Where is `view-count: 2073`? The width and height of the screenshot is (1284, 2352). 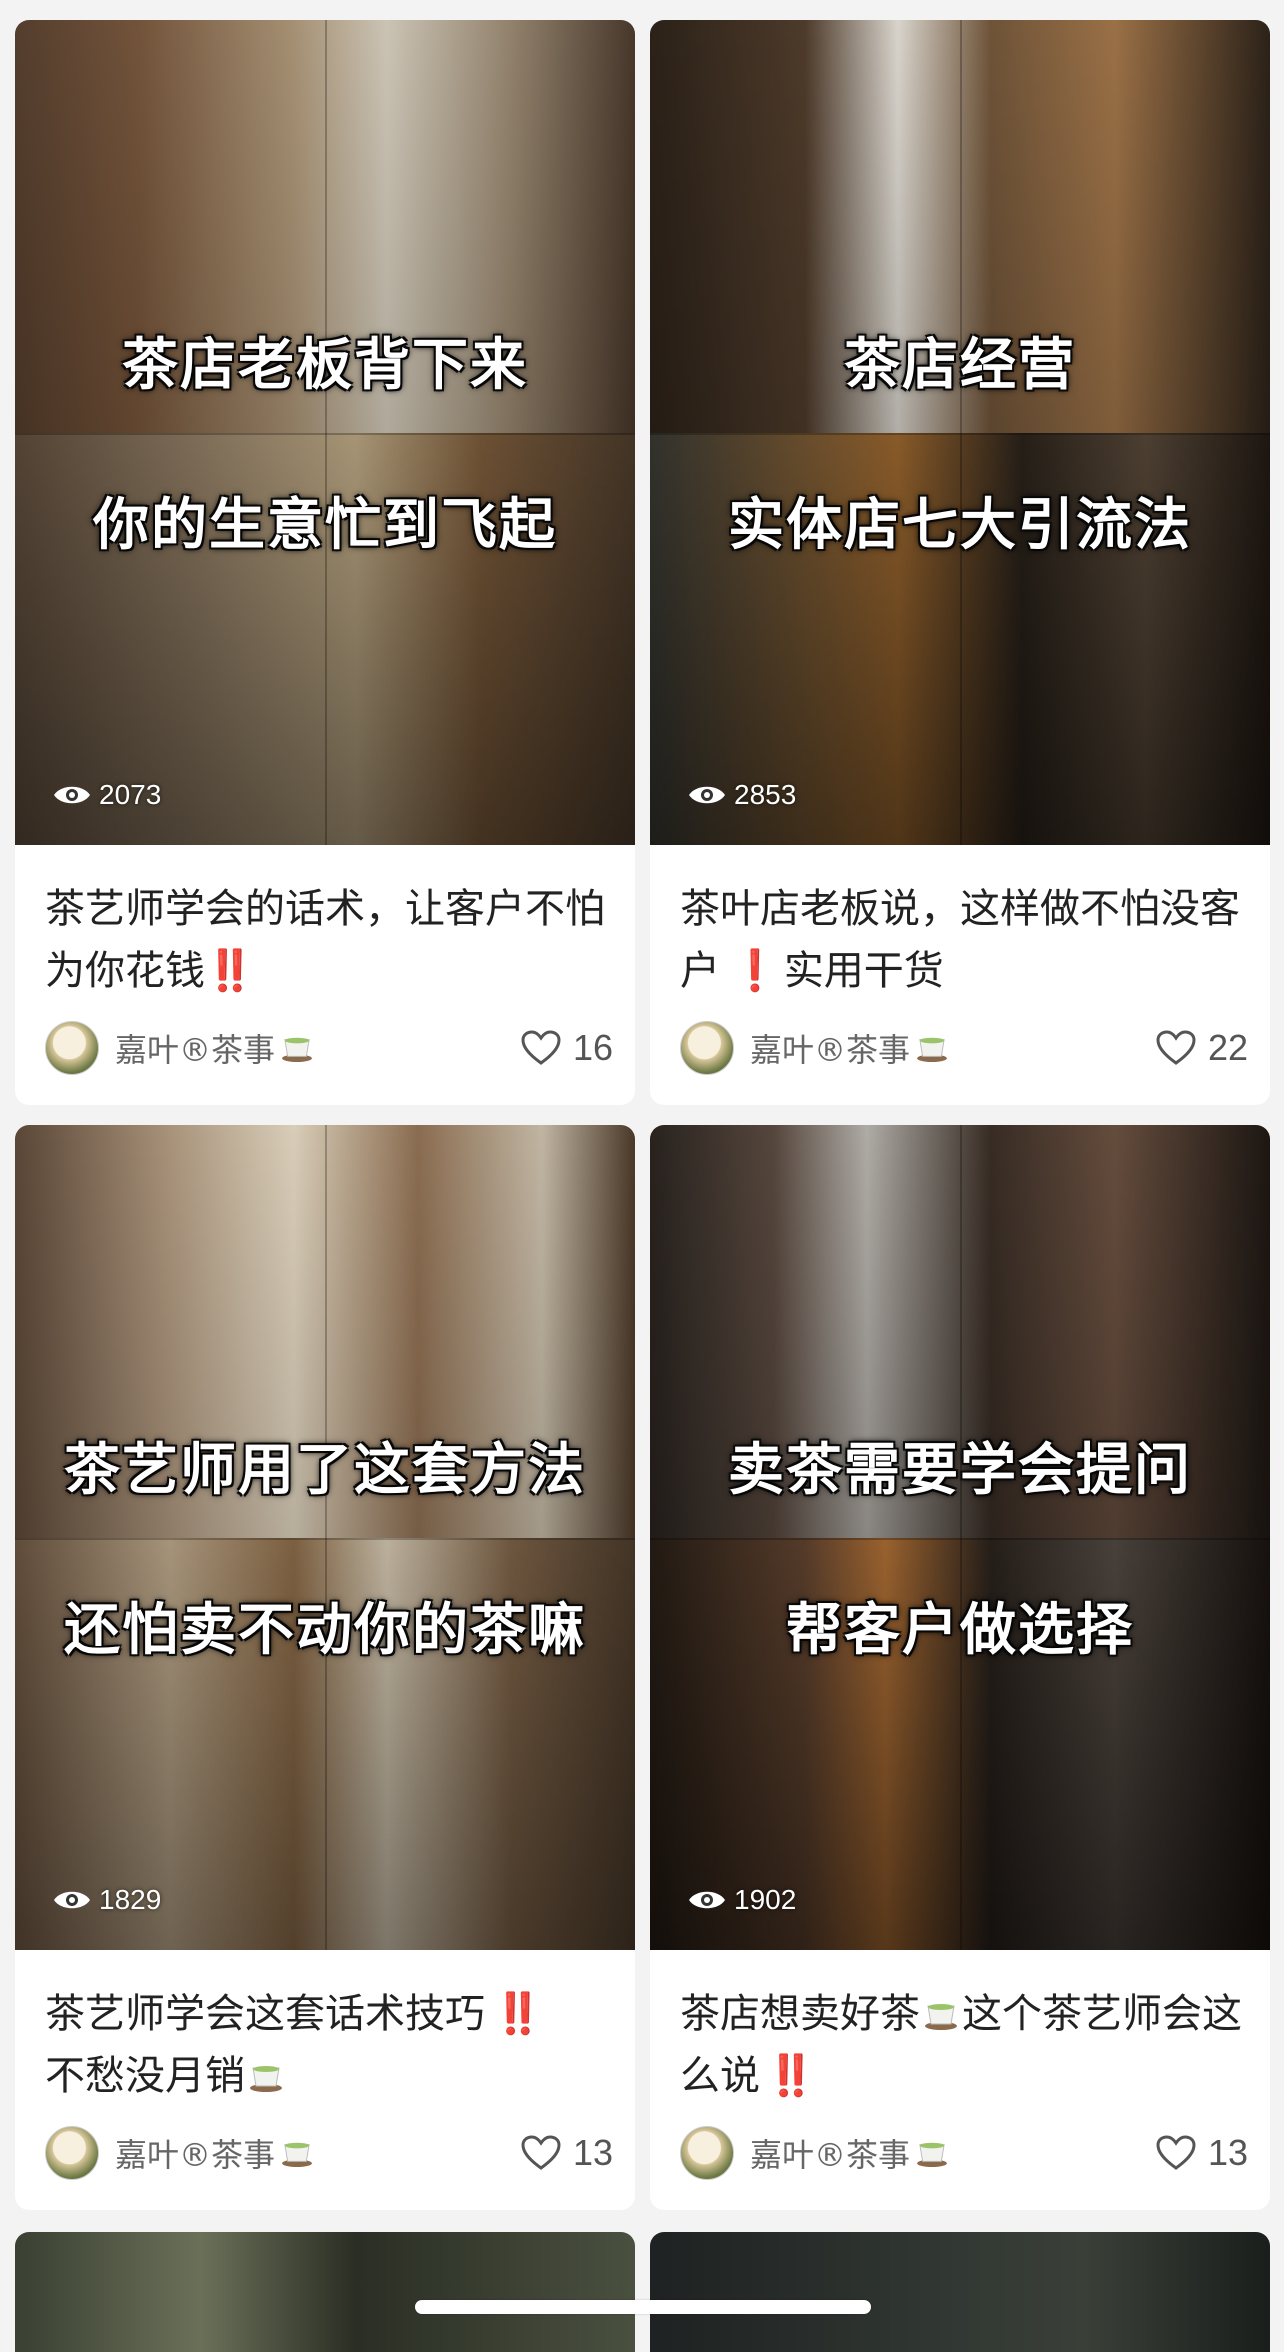 view-count: 2073 is located at coordinates (107, 795).